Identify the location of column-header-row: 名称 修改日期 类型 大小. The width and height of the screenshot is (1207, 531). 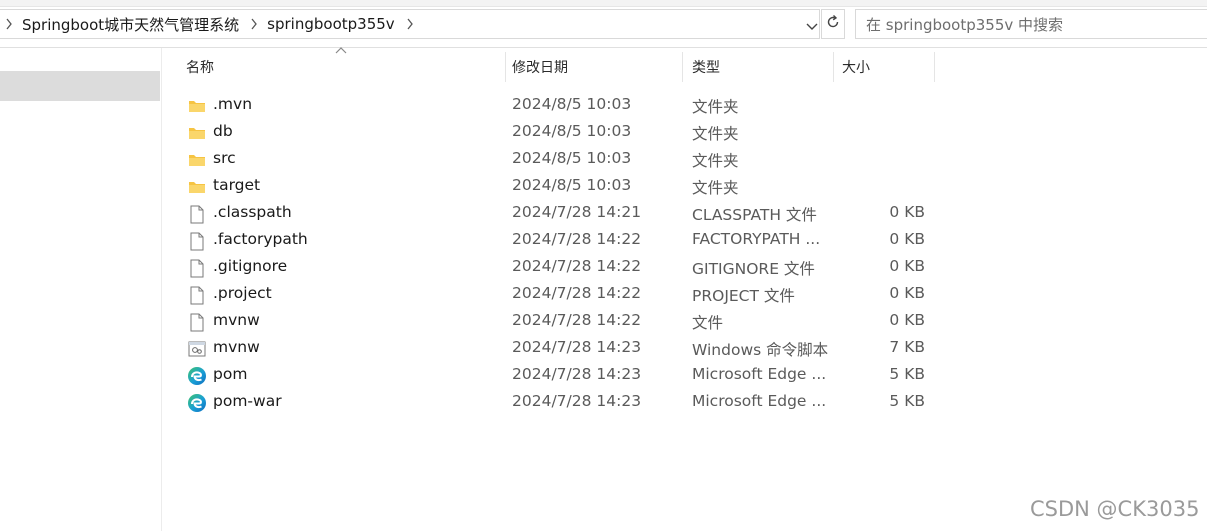
(684, 68).